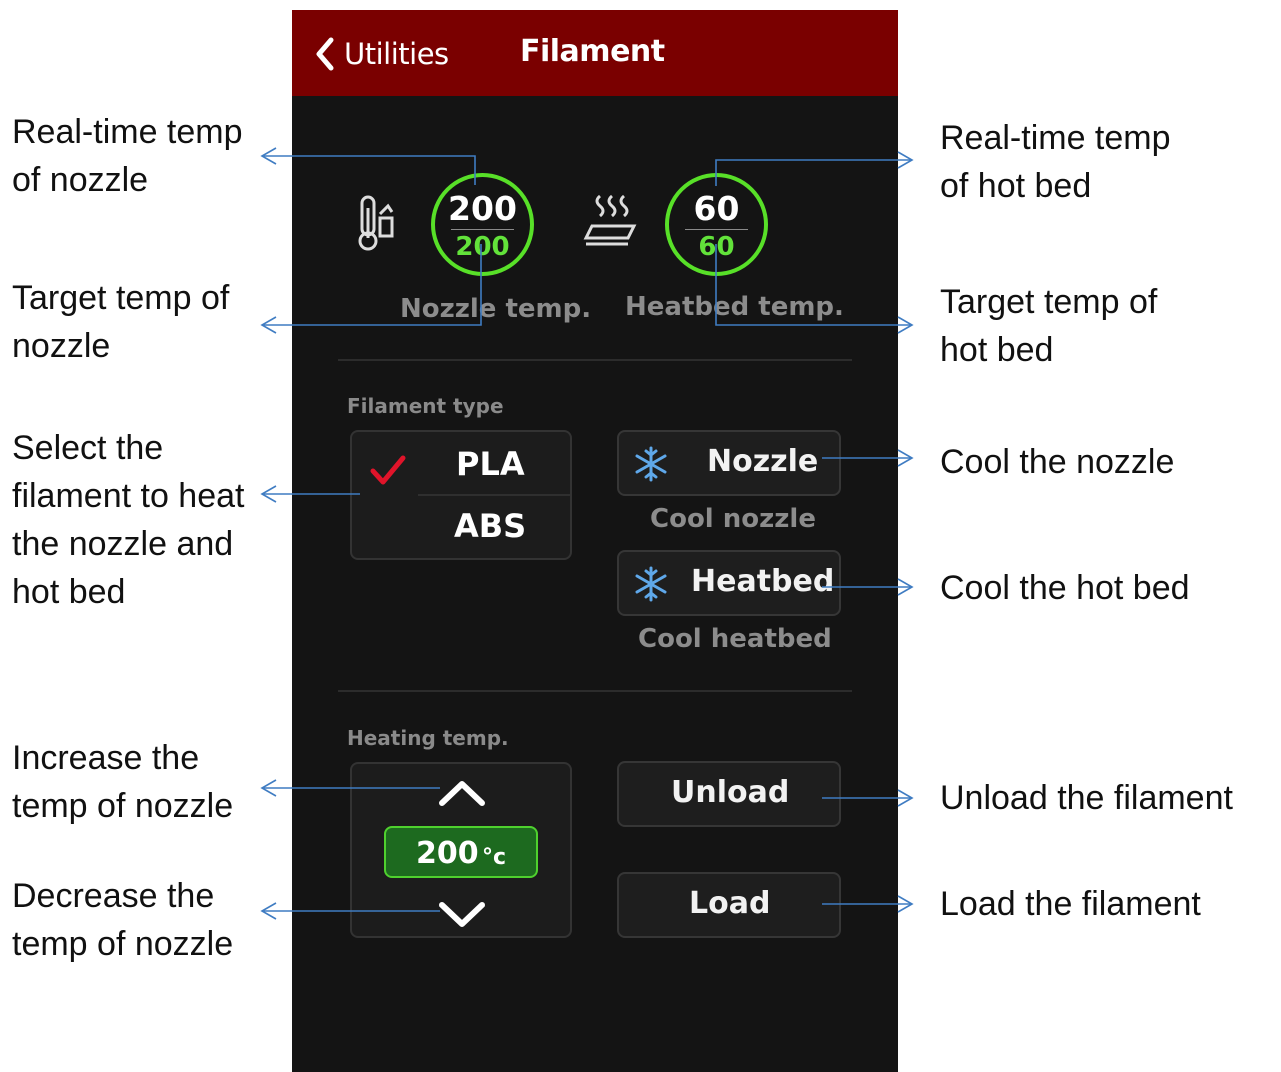 Image resolution: width=1281 pixels, height=1072 pixels. What do you see at coordinates (735, 639) in the screenshot?
I see `cool-heatbed-caption: Cool heatbed` at bounding box center [735, 639].